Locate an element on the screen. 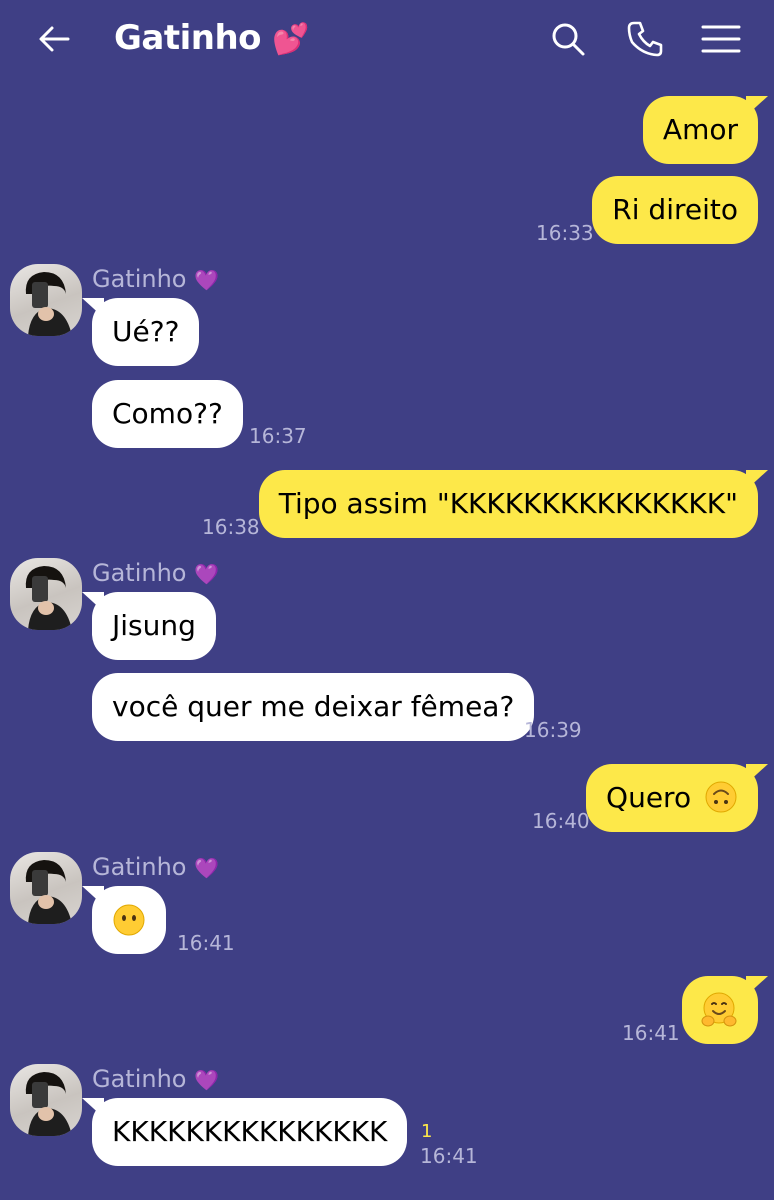 The image size is (774, 1200). message-time: 16:37 is located at coordinates (278, 436).